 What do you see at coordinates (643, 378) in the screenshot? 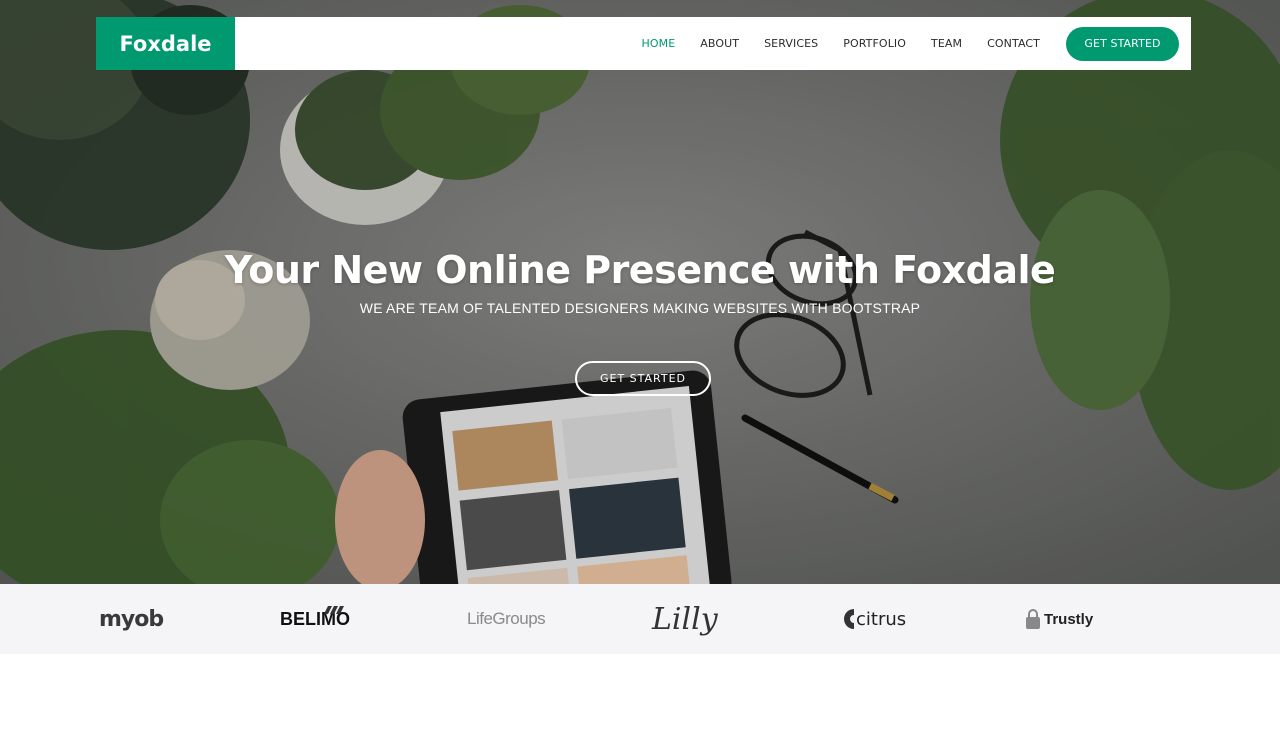
I see `hero-get-started-button: GET STARTED` at bounding box center [643, 378].